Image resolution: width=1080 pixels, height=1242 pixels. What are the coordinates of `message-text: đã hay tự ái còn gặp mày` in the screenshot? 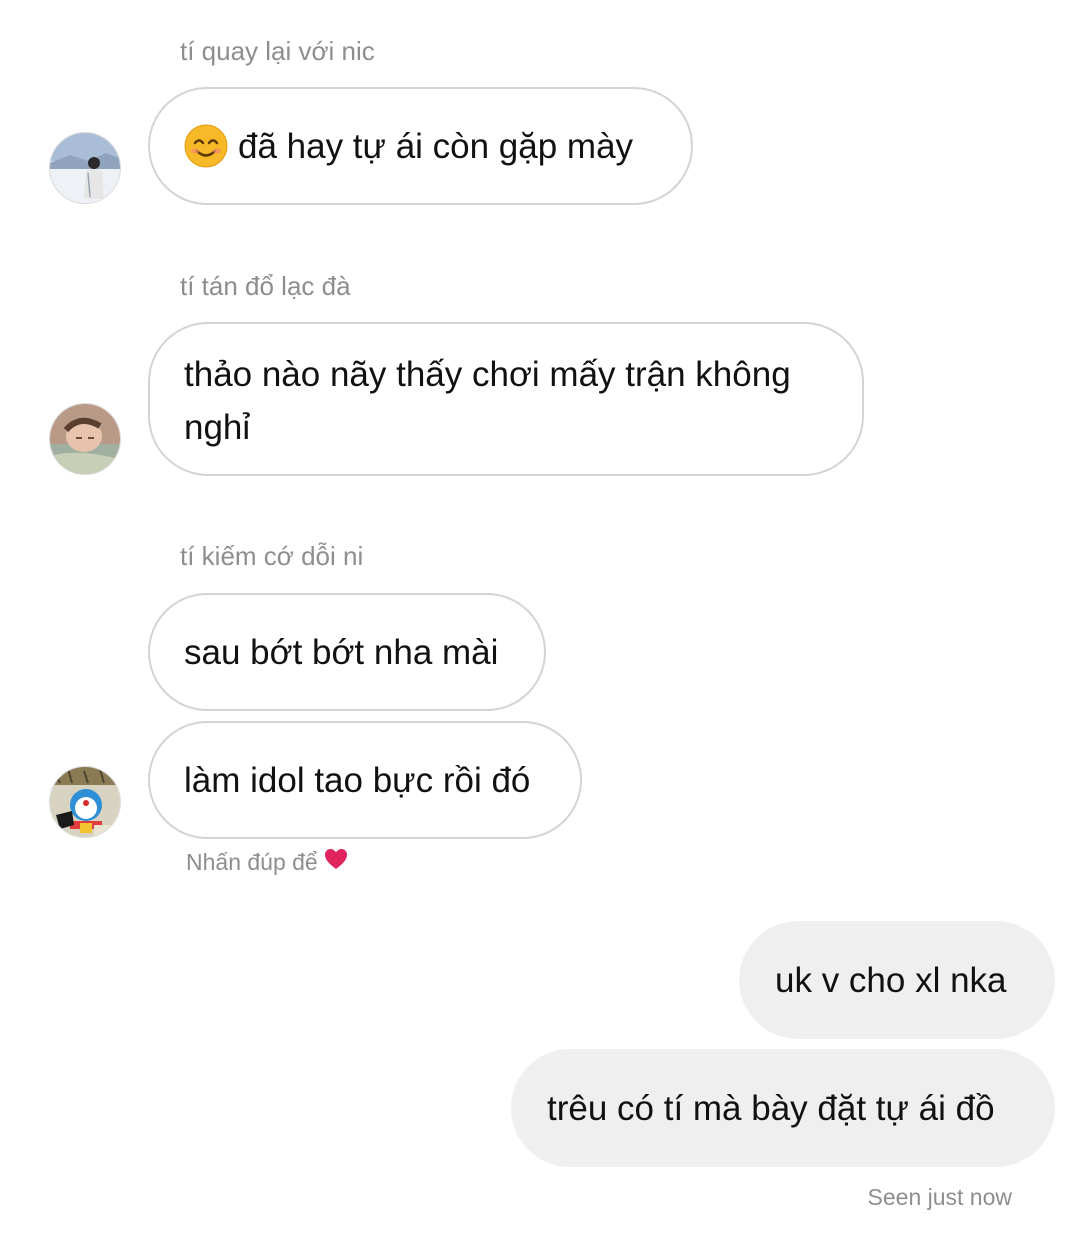 It's located at (436, 146).